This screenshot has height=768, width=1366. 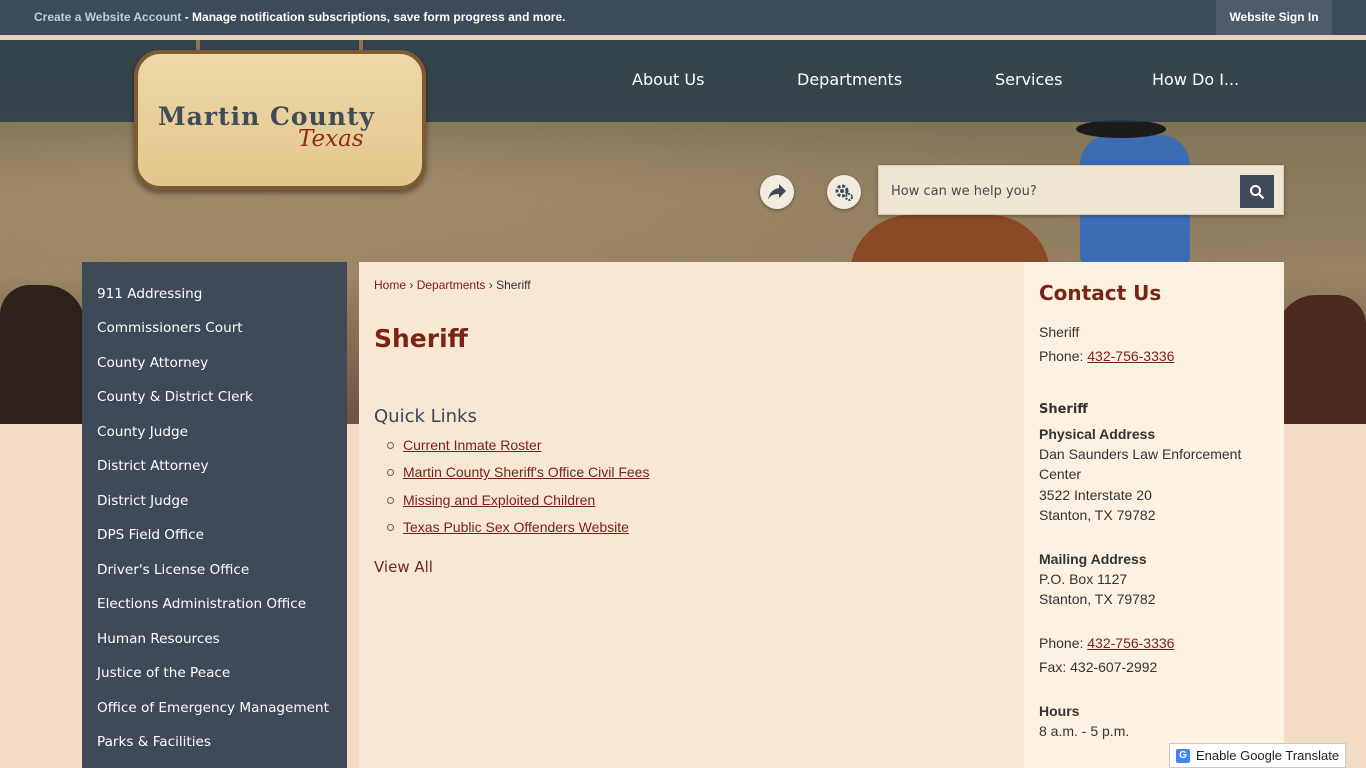 I want to click on translate-label: Enable Google Translate, so click(x=1268, y=755).